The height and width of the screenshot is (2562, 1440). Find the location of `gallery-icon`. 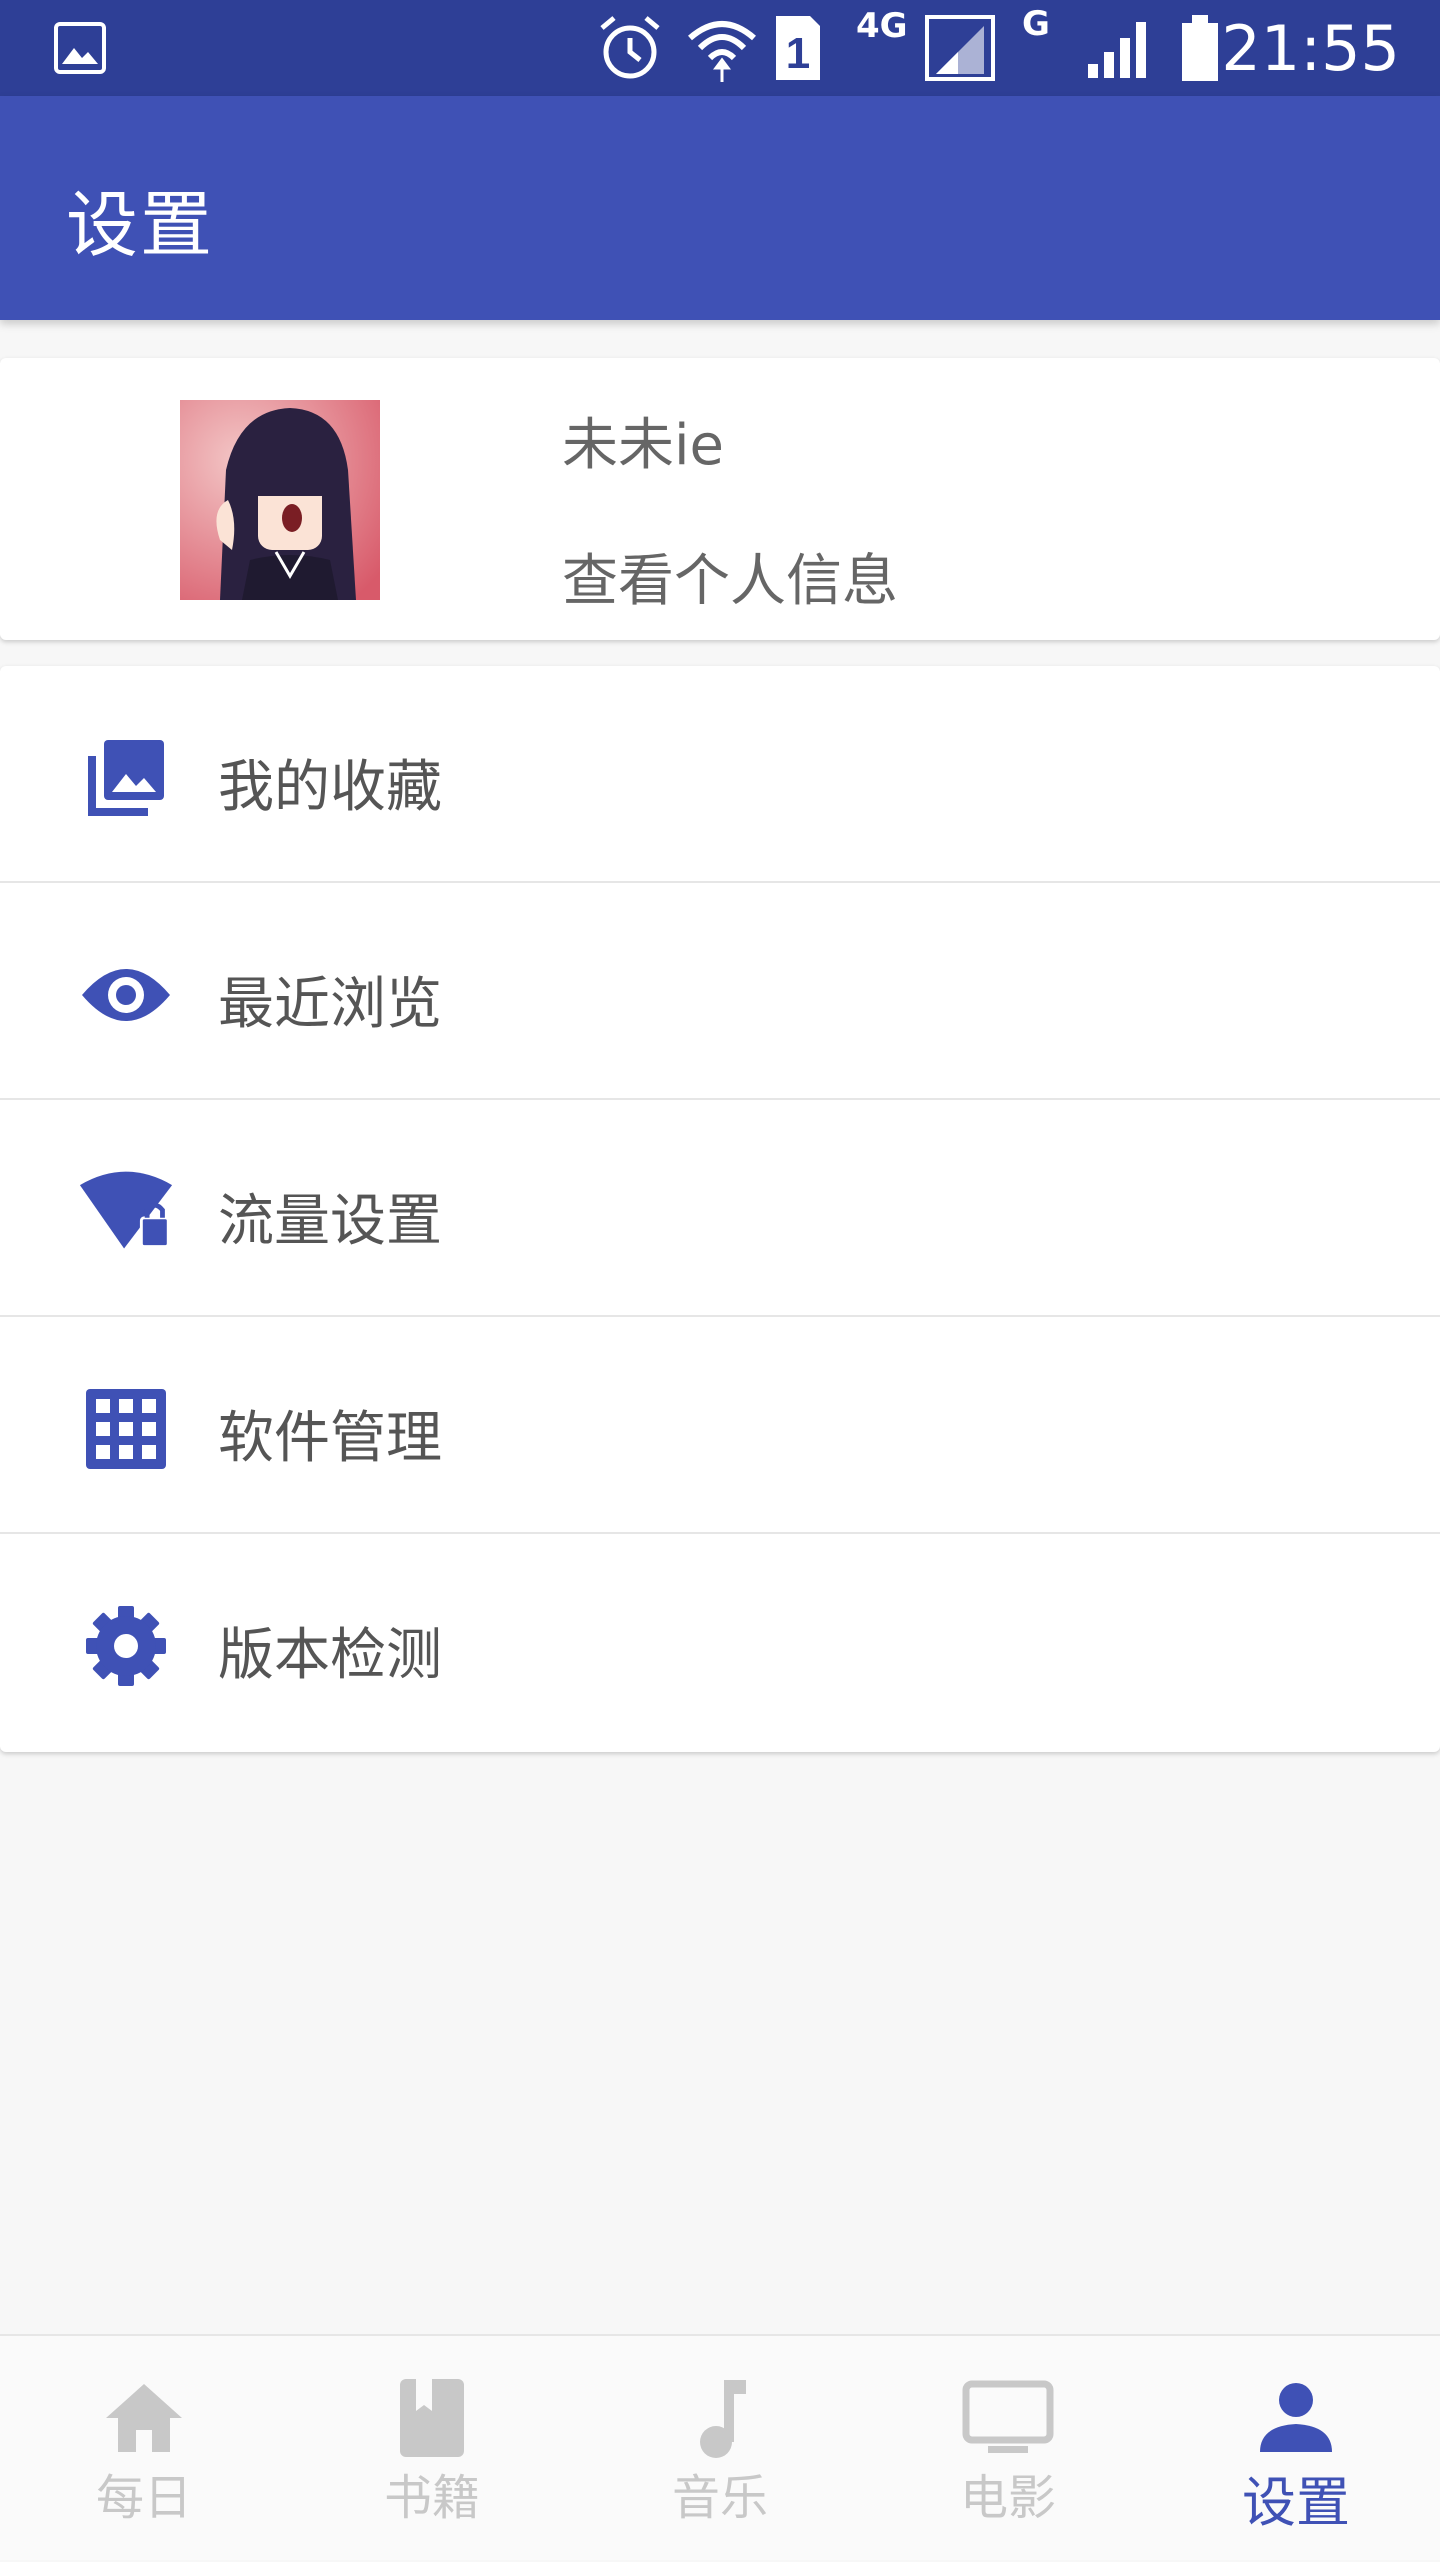

gallery-icon is located at coordinates (80, 48).